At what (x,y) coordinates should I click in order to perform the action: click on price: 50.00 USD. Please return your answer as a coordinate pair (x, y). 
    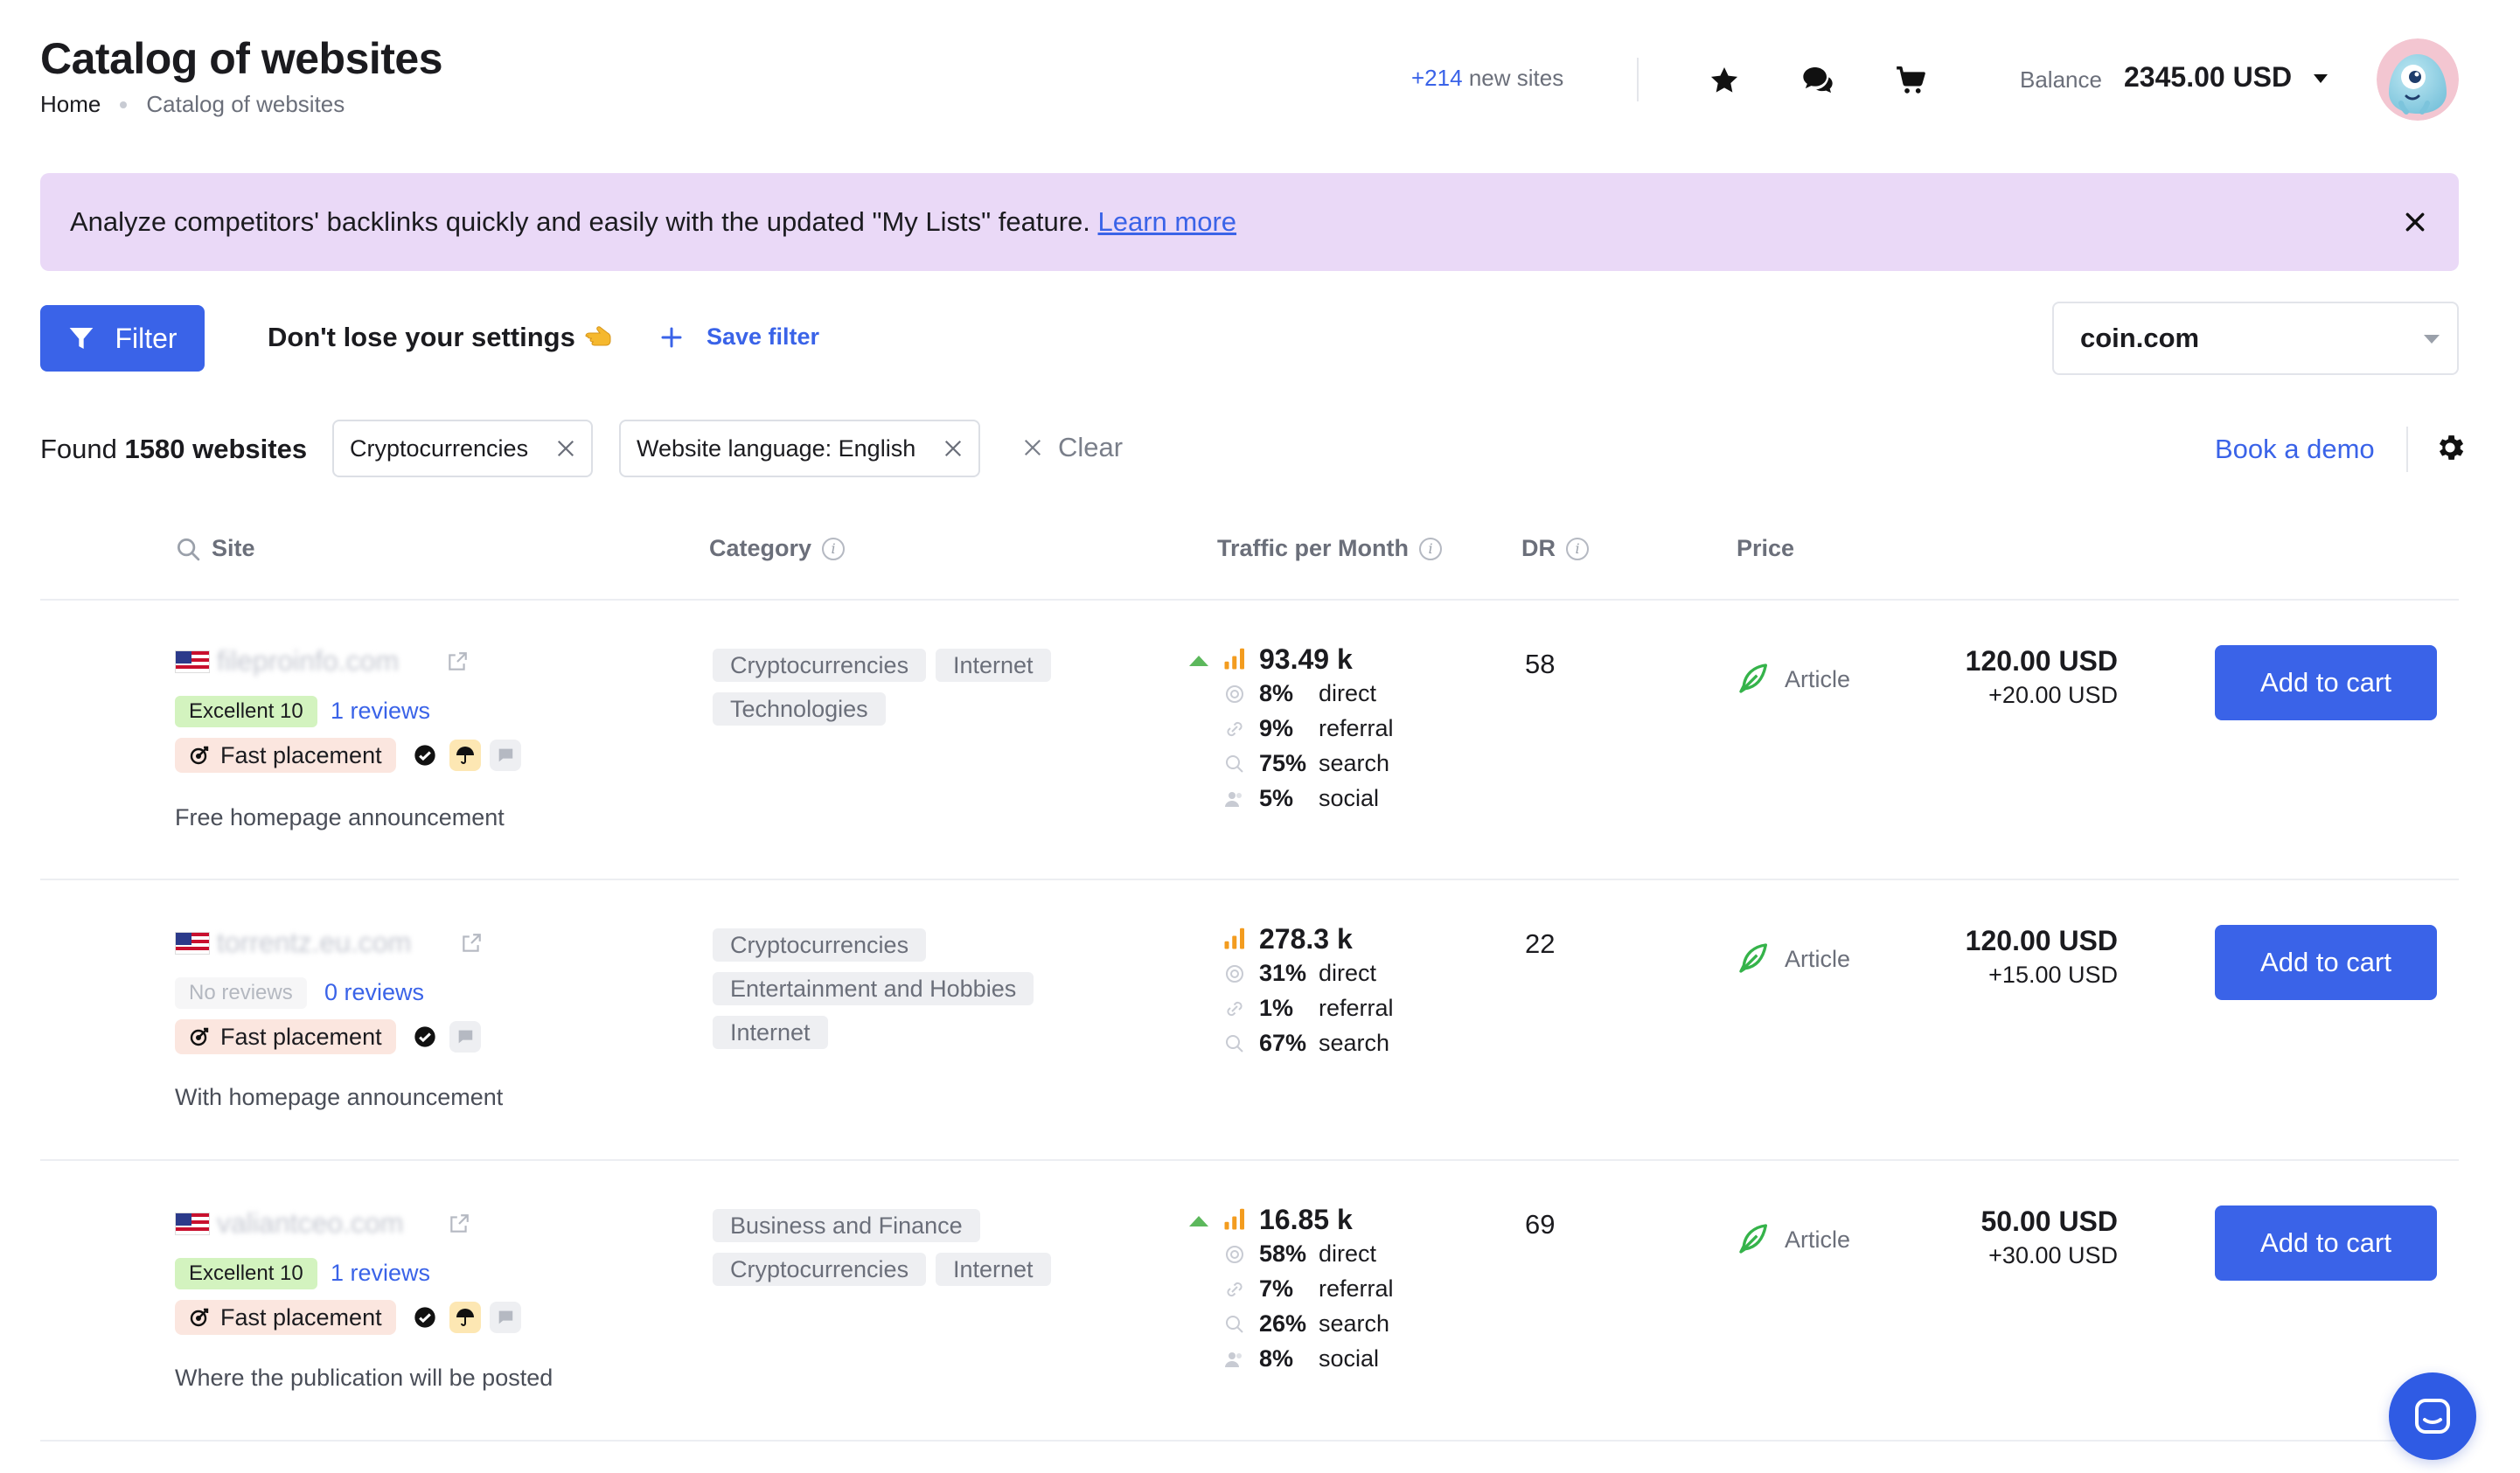
    Looking at the image, I should click on (2049, 1221).